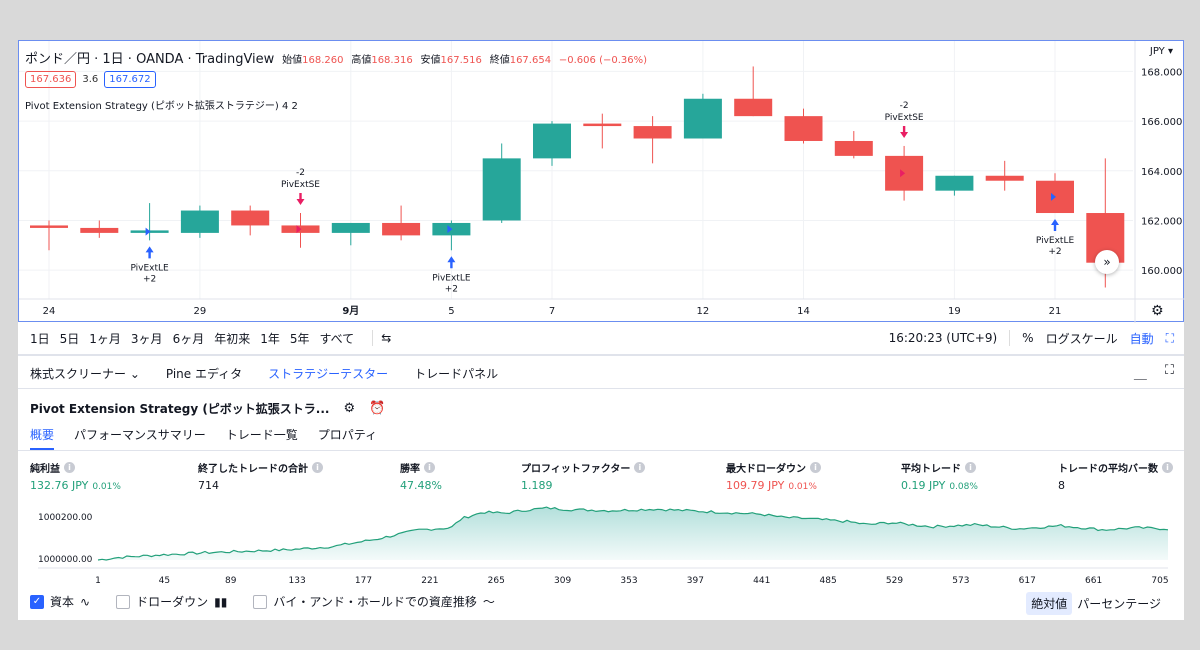 Image resolution: width=1200 pixels, height=650 pixels. Describe the element at coordinates (232, 338) in the screenshot. I see `timeframe-button: 年初来` at that location.